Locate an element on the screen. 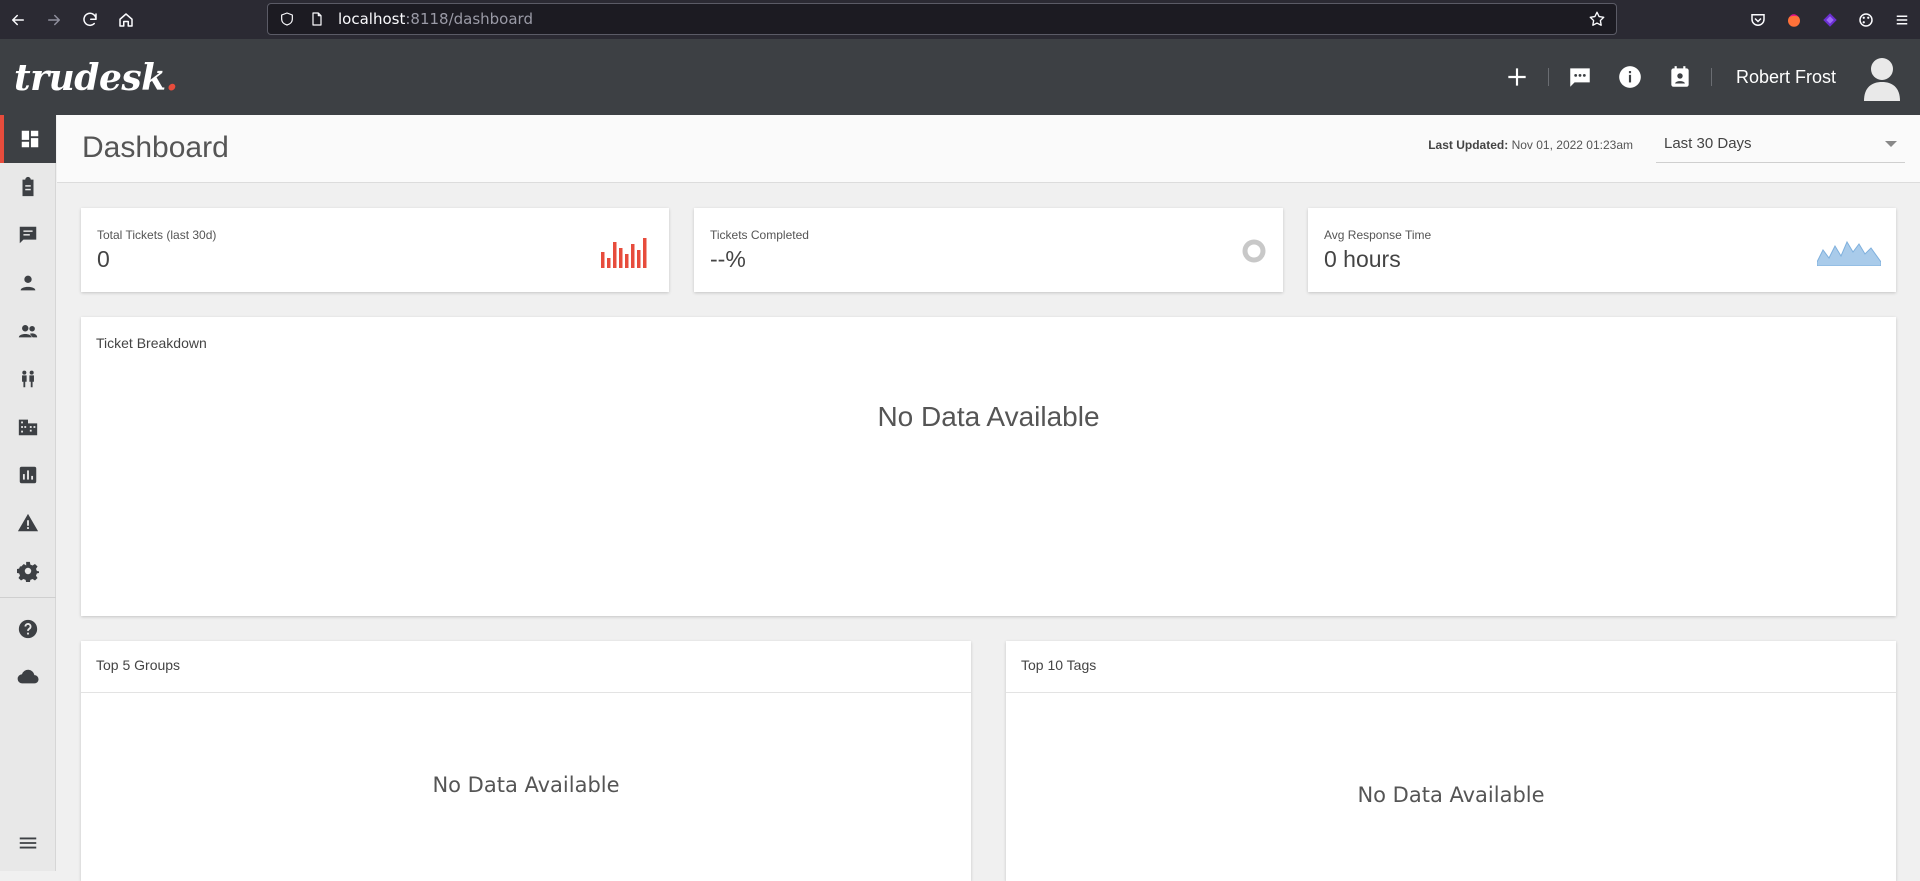  sidebar-item-messages is located at coordinates (28, 235).